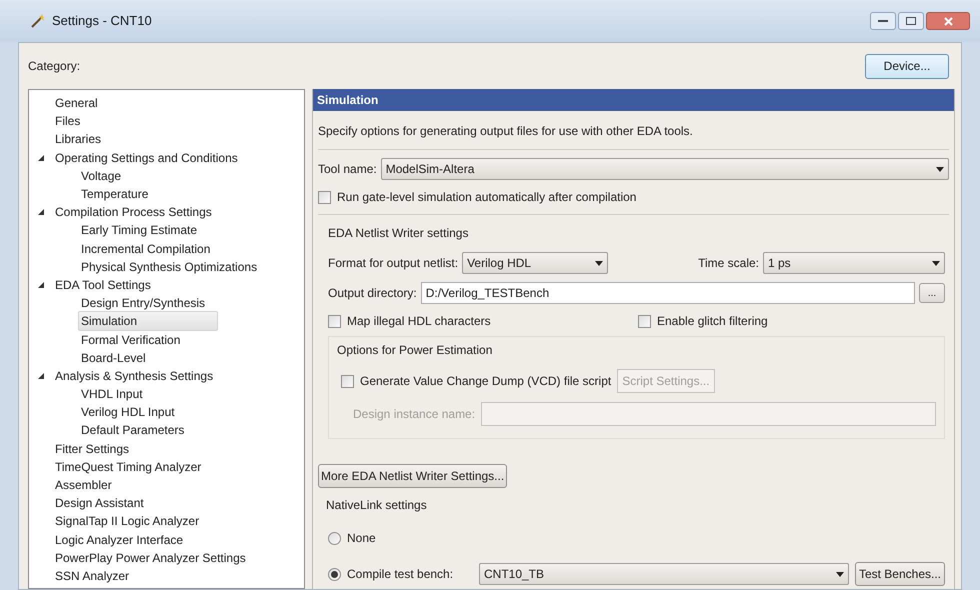 The height and width of the screenshot is (590, 980). I want to click on output-directory-field: D:/Verilog_TESTBench, so click(667, 293).